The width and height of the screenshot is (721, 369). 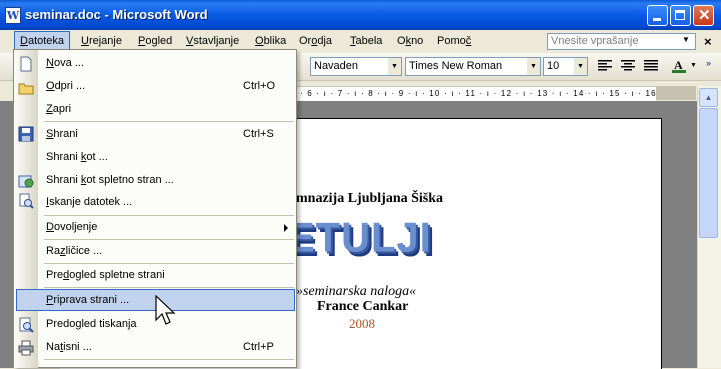 What do you see at coordinates (363, 306) in the screenshot?
I see `author-name: France Cankar` at bounding box center [363, 306].